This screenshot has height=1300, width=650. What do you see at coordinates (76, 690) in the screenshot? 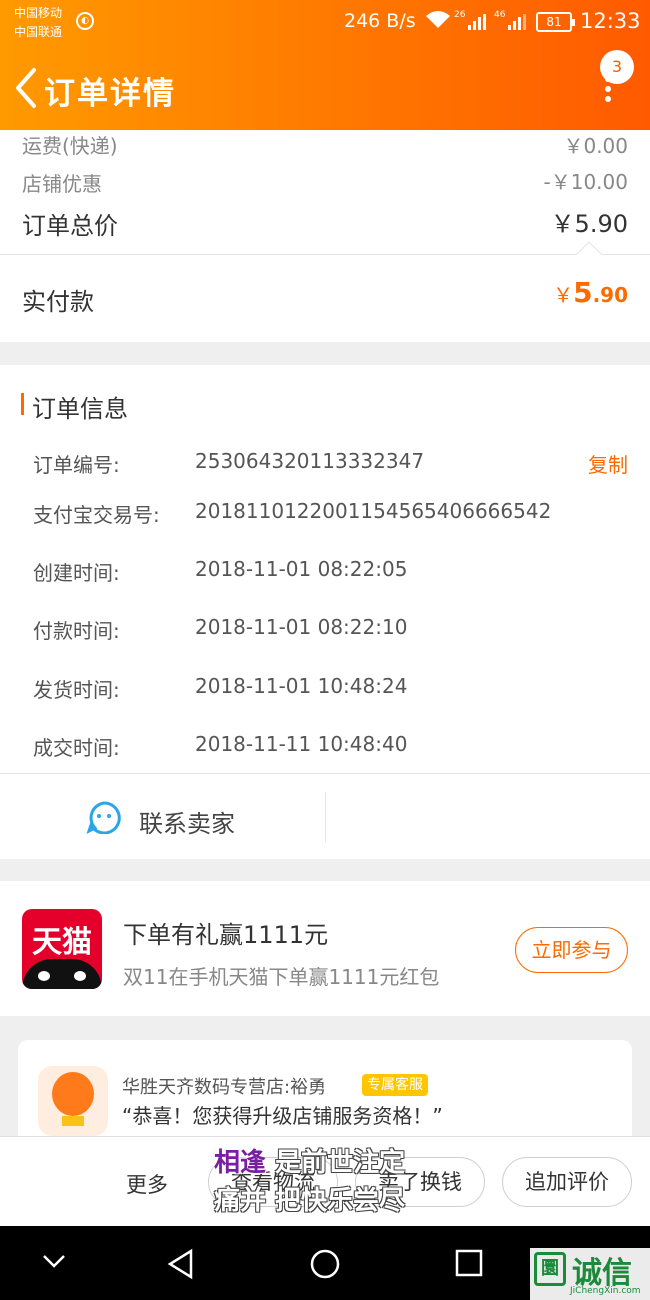
I see `shipped-time-label: 发货时间:` at bounding box center [76, 690].